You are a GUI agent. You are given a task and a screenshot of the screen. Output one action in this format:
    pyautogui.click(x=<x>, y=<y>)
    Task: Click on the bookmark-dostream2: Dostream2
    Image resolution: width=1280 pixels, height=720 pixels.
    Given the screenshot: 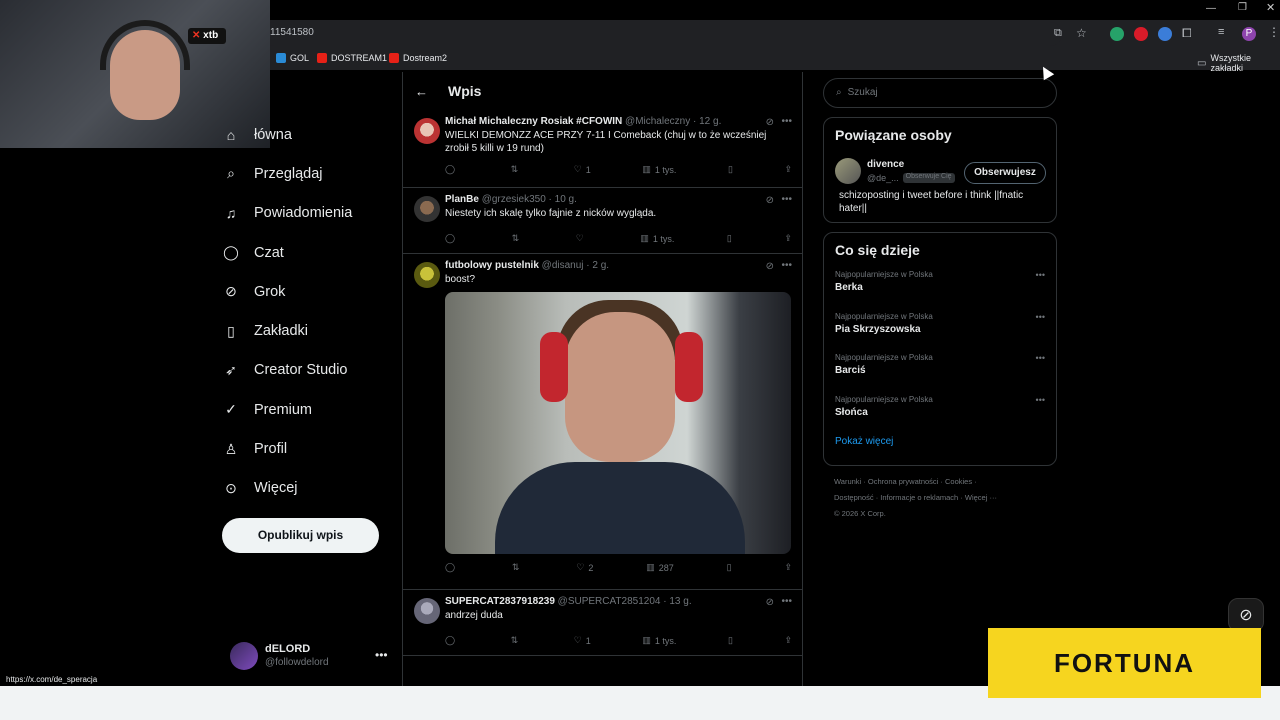 What is the action you would take?
    pyautogui.click(x=418, y=58)
    